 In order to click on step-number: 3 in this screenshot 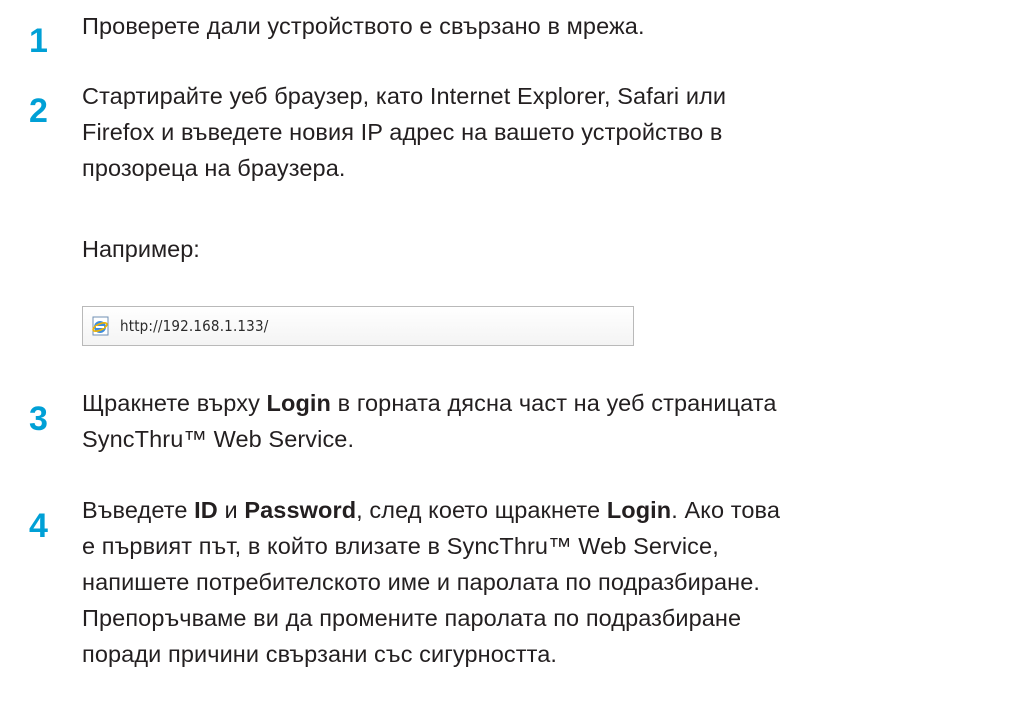, I will do `click(38, 419)`.